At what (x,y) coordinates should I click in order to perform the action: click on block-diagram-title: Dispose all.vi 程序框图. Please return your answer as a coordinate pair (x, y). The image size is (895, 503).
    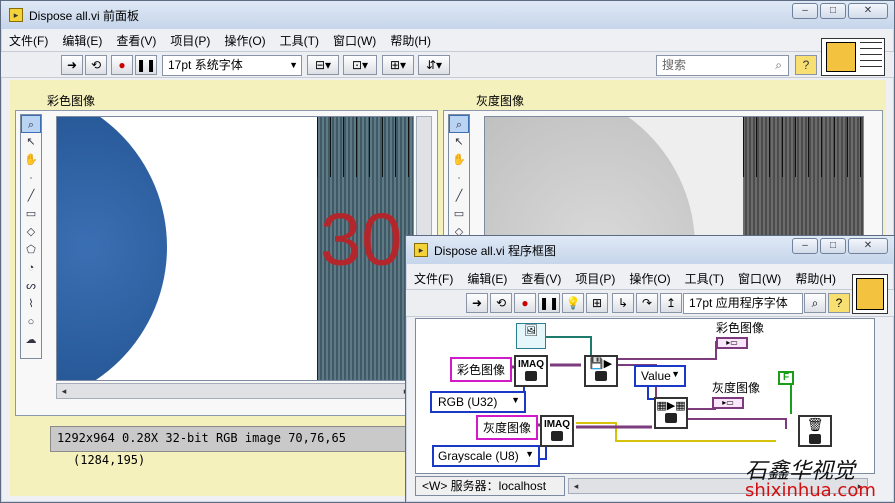
    Looking at the image, I should click on (495, 250).